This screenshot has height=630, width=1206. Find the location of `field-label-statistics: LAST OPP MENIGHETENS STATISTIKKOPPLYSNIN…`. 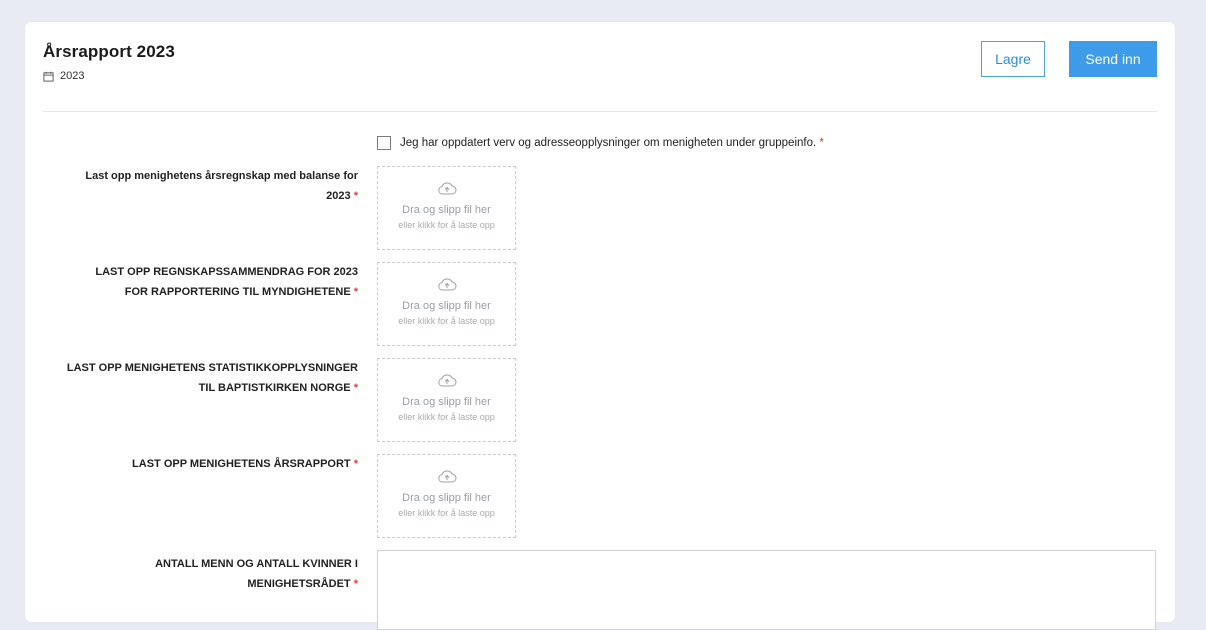

field-label-statistics: LAST OPP MENIGHETENS STATISTIKKOPPLYSNIN… is located at coordinates (212, 378).